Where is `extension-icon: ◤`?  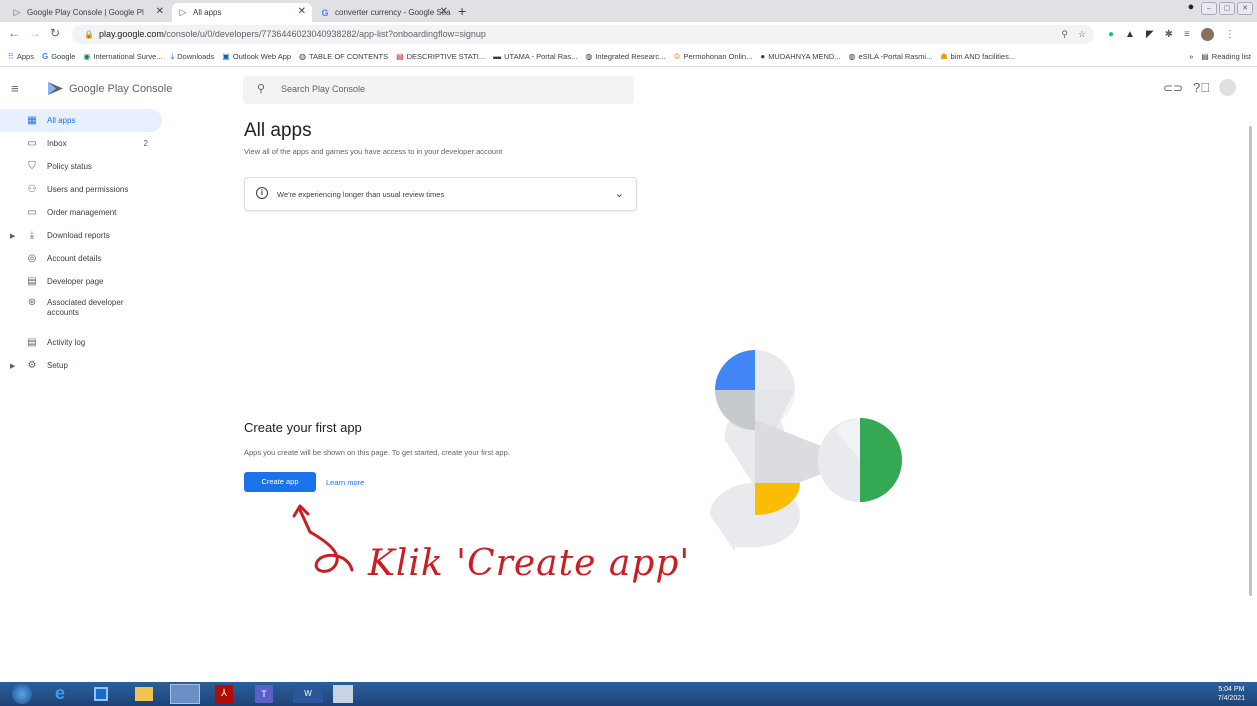 extension-icon: ◤ is located at coordinates (1150, 34).